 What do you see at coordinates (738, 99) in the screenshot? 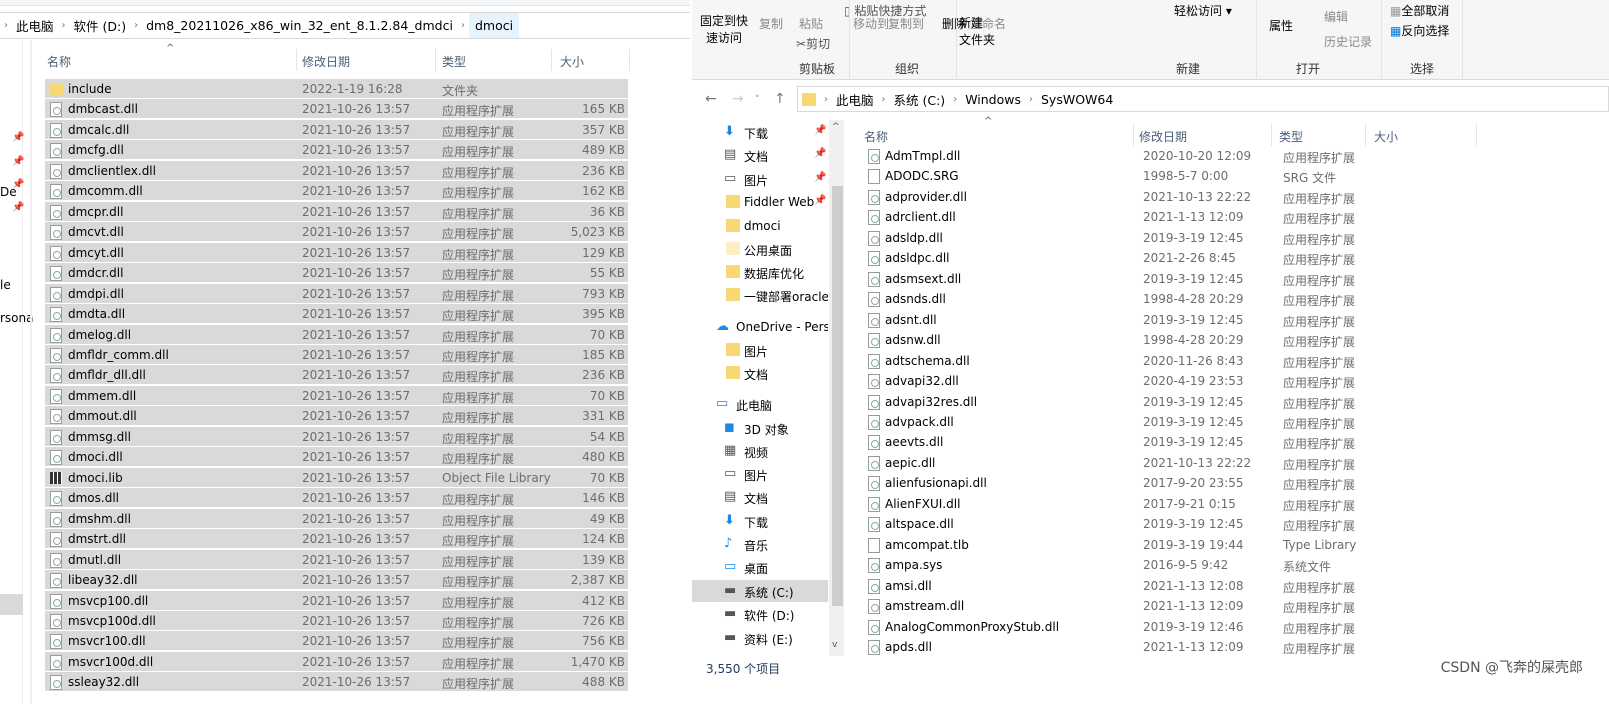
I see `forward-button: →` at bounding box center [738, 99].